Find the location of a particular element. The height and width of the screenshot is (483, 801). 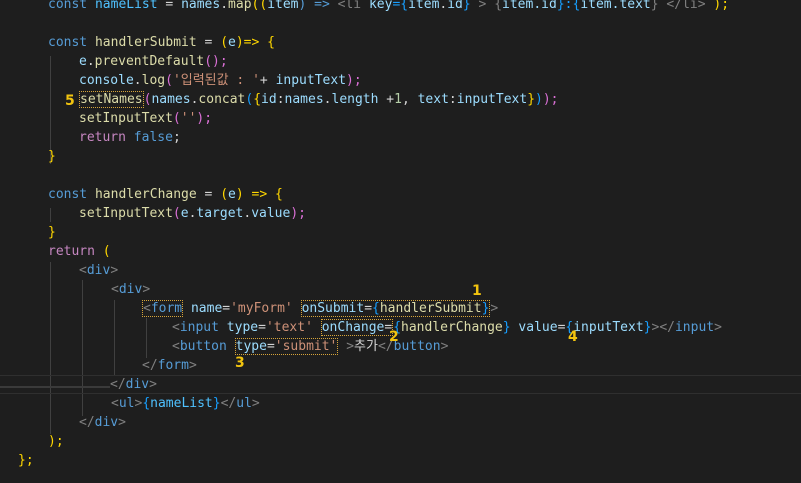

token: handlerSubmit is located at coordinates (430, 308).